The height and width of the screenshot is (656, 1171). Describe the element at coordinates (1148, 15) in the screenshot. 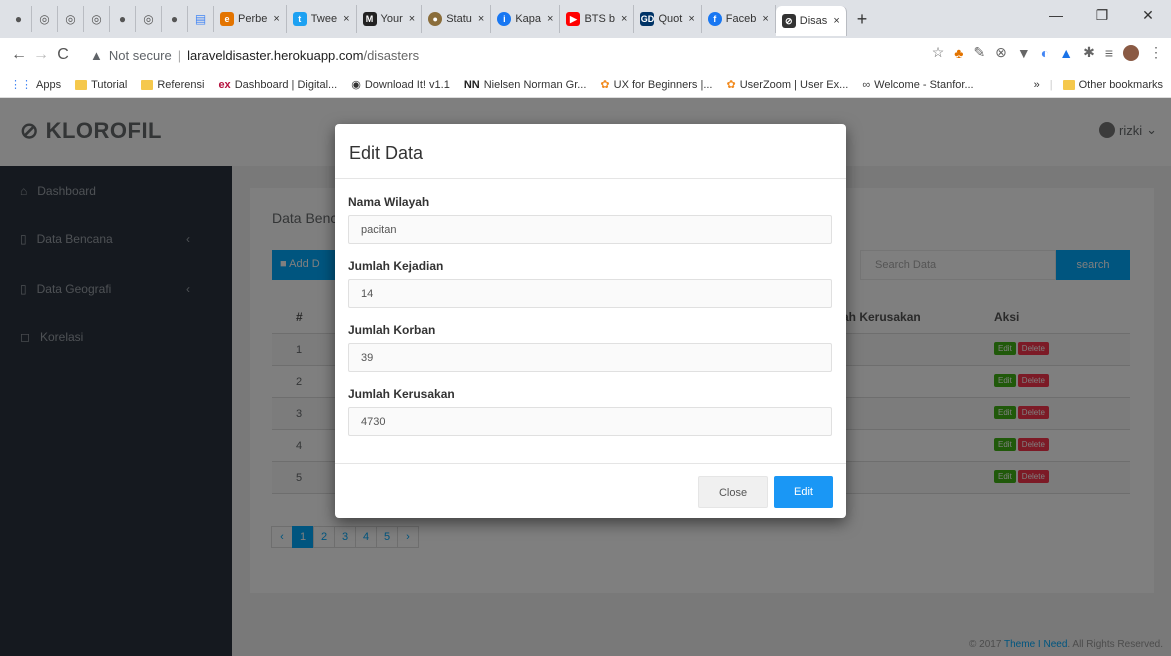

I see `close-window-icon: ✕` at that location.